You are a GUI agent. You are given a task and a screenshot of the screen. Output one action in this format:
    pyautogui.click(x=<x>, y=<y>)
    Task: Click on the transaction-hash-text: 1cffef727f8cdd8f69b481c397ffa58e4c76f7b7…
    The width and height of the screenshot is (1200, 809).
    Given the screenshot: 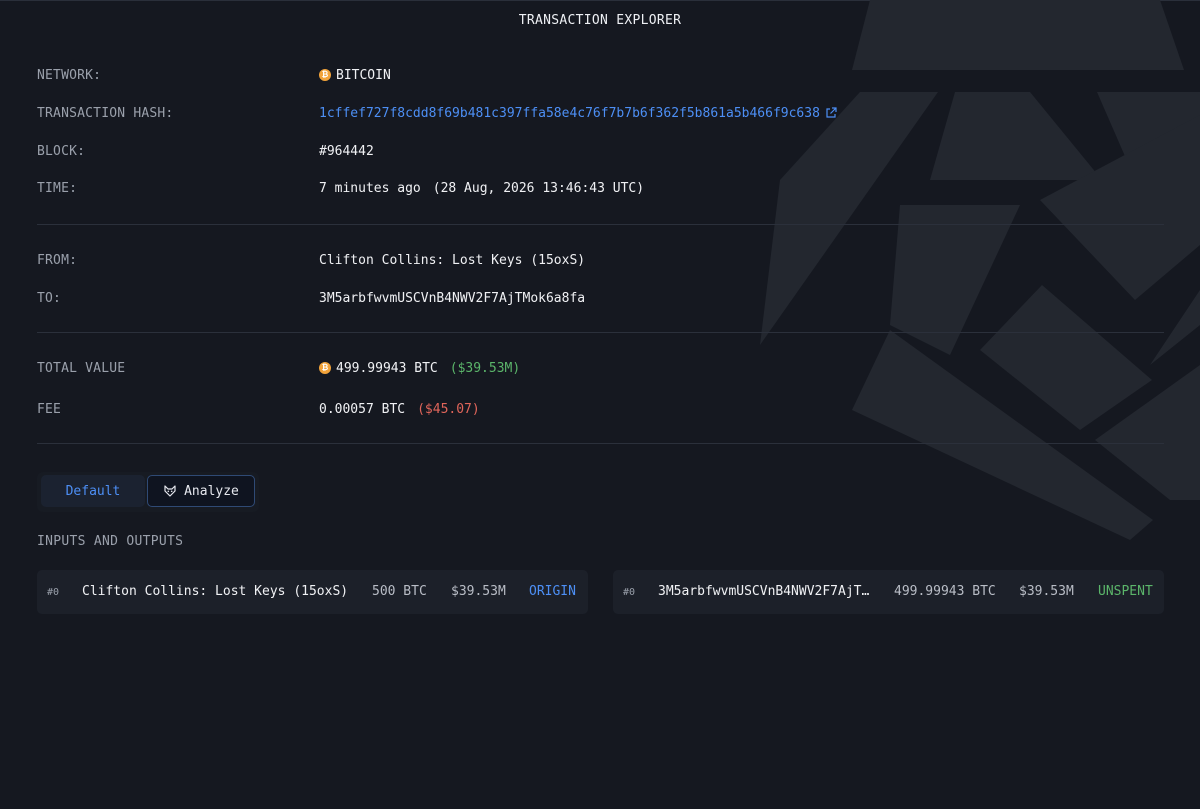 What is the action you would take?
    pyautogui.click(x=569, y=113)
    